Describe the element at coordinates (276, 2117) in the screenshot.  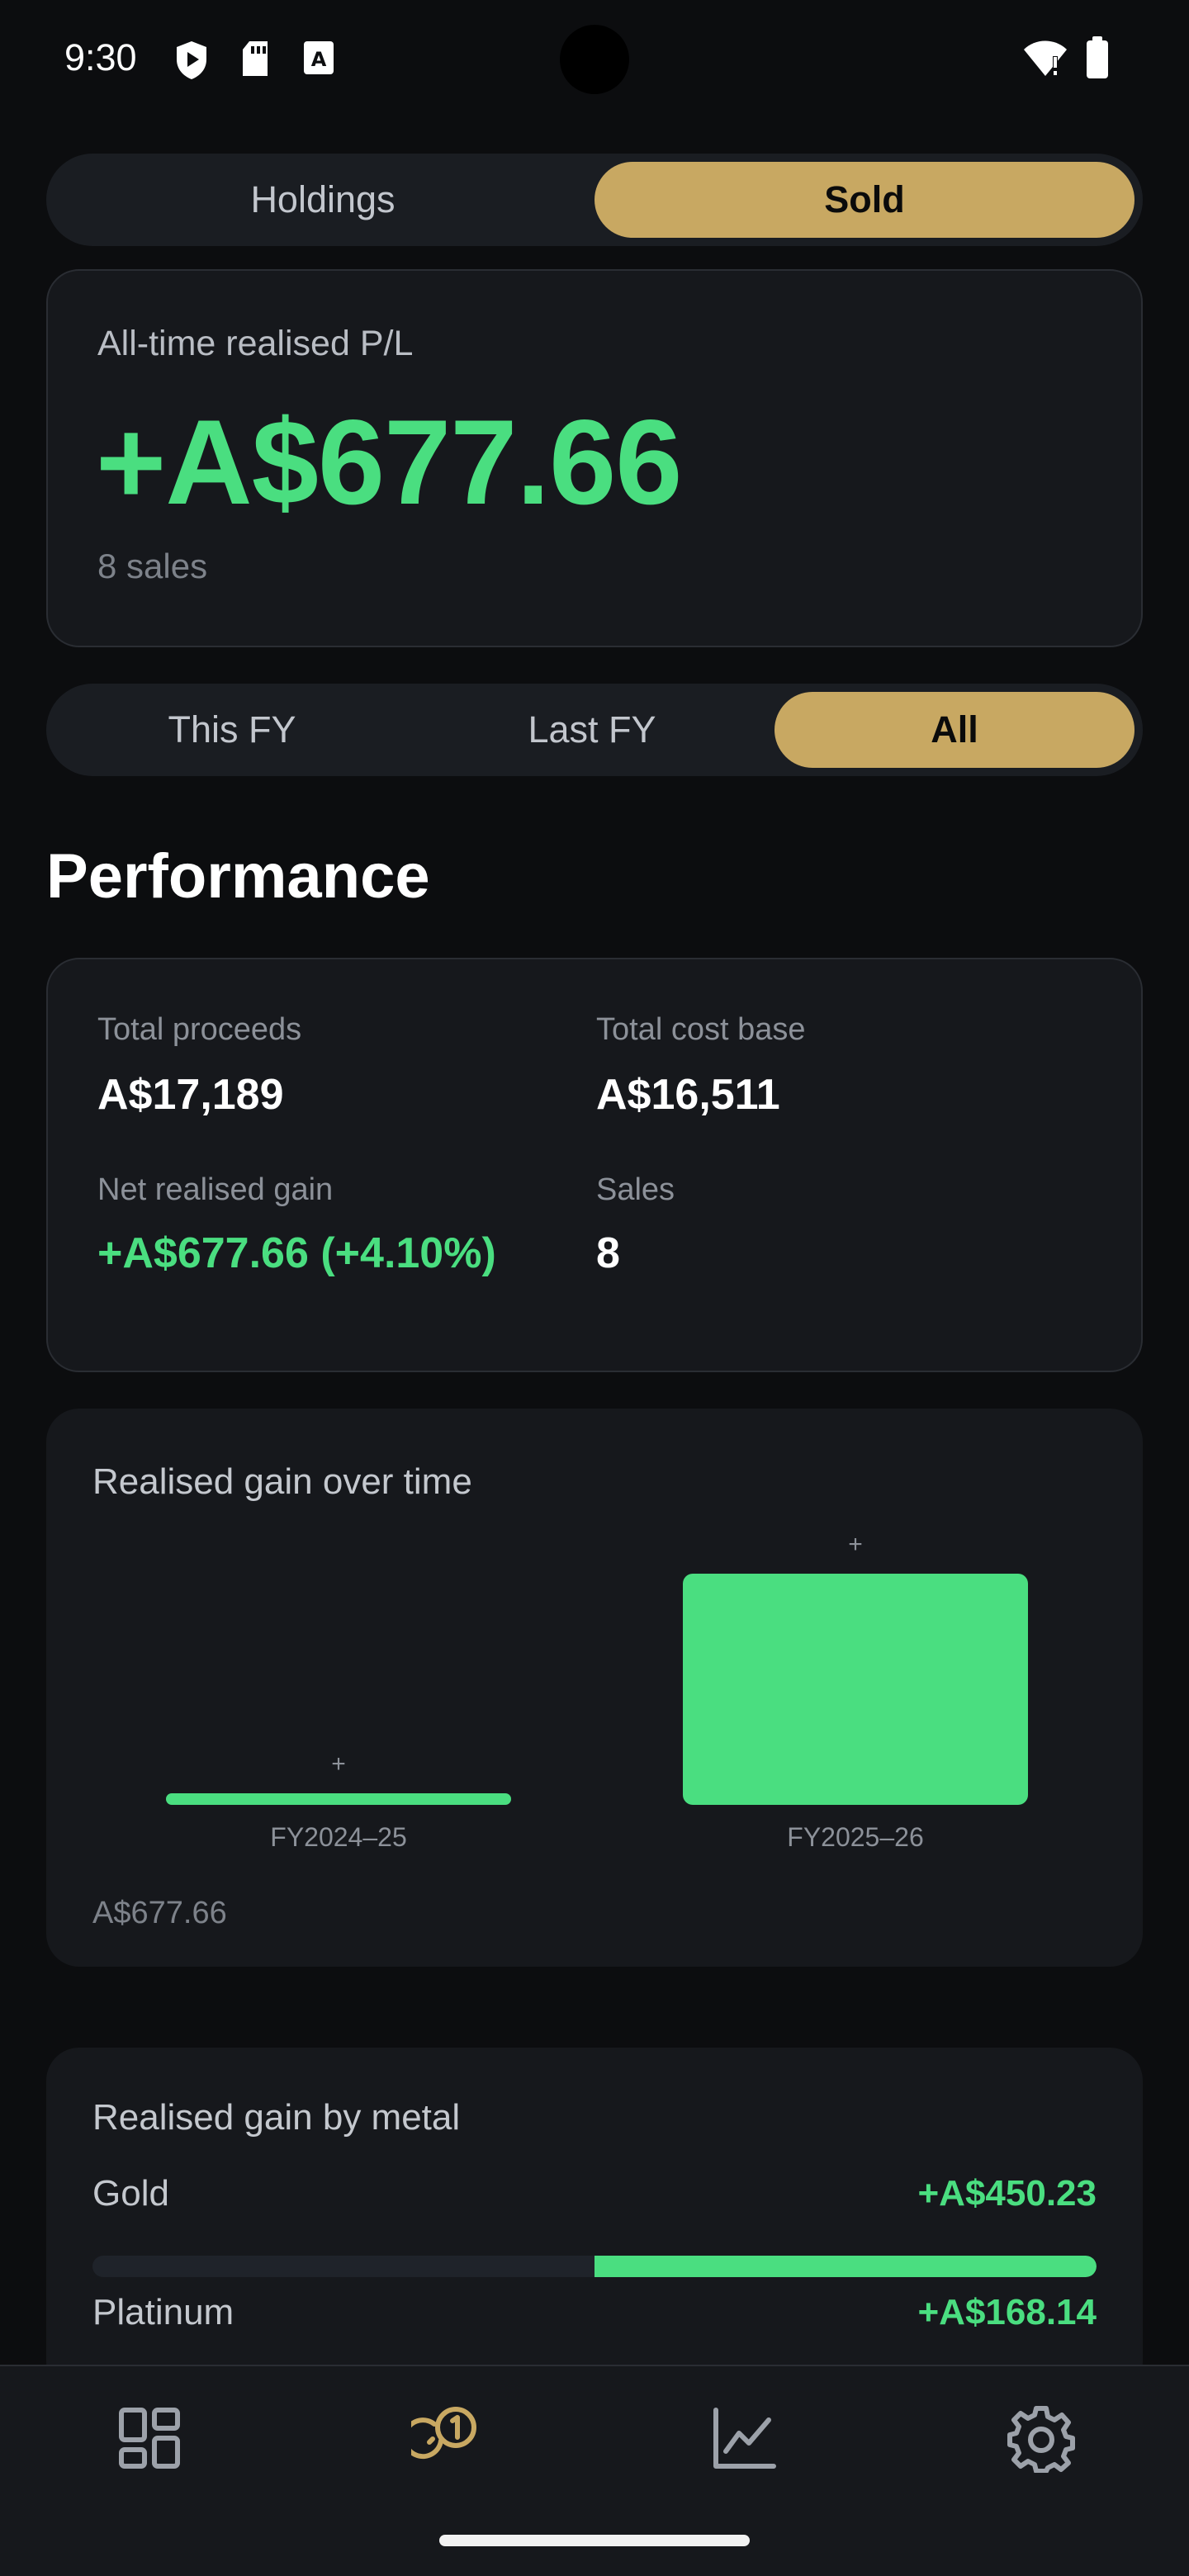
I see `metal-card-title: Realised gain by metal` at that location.